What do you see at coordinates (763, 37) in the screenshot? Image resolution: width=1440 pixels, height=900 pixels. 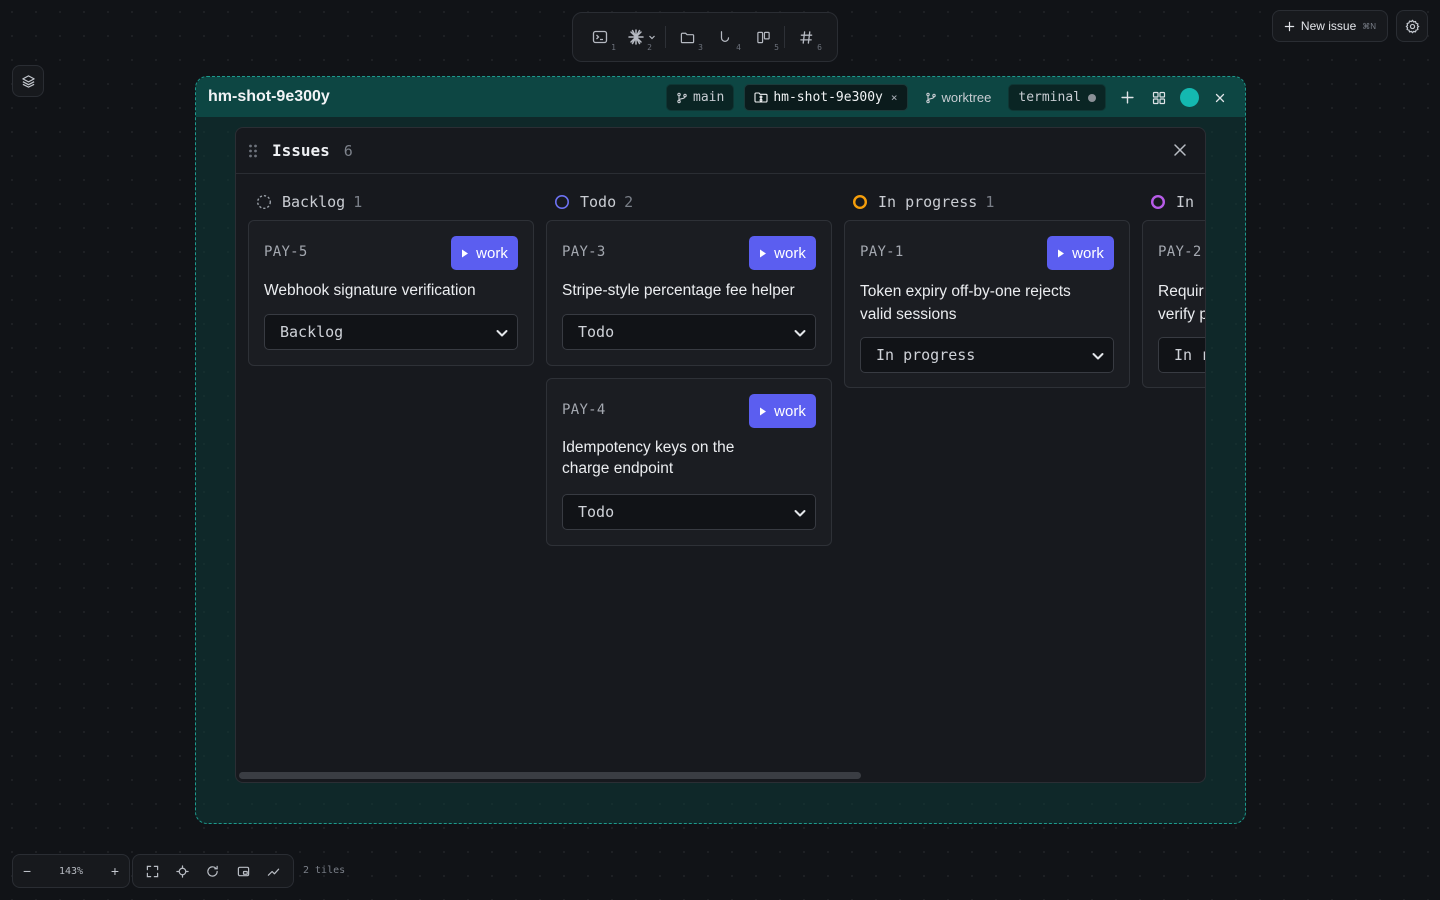 I see `board-tool-button: 5` at bounding box center [763, 37].